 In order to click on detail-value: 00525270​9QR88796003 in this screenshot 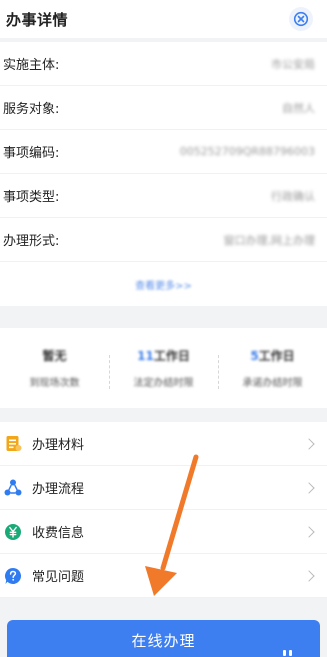, I will do `click(247, 151)`.